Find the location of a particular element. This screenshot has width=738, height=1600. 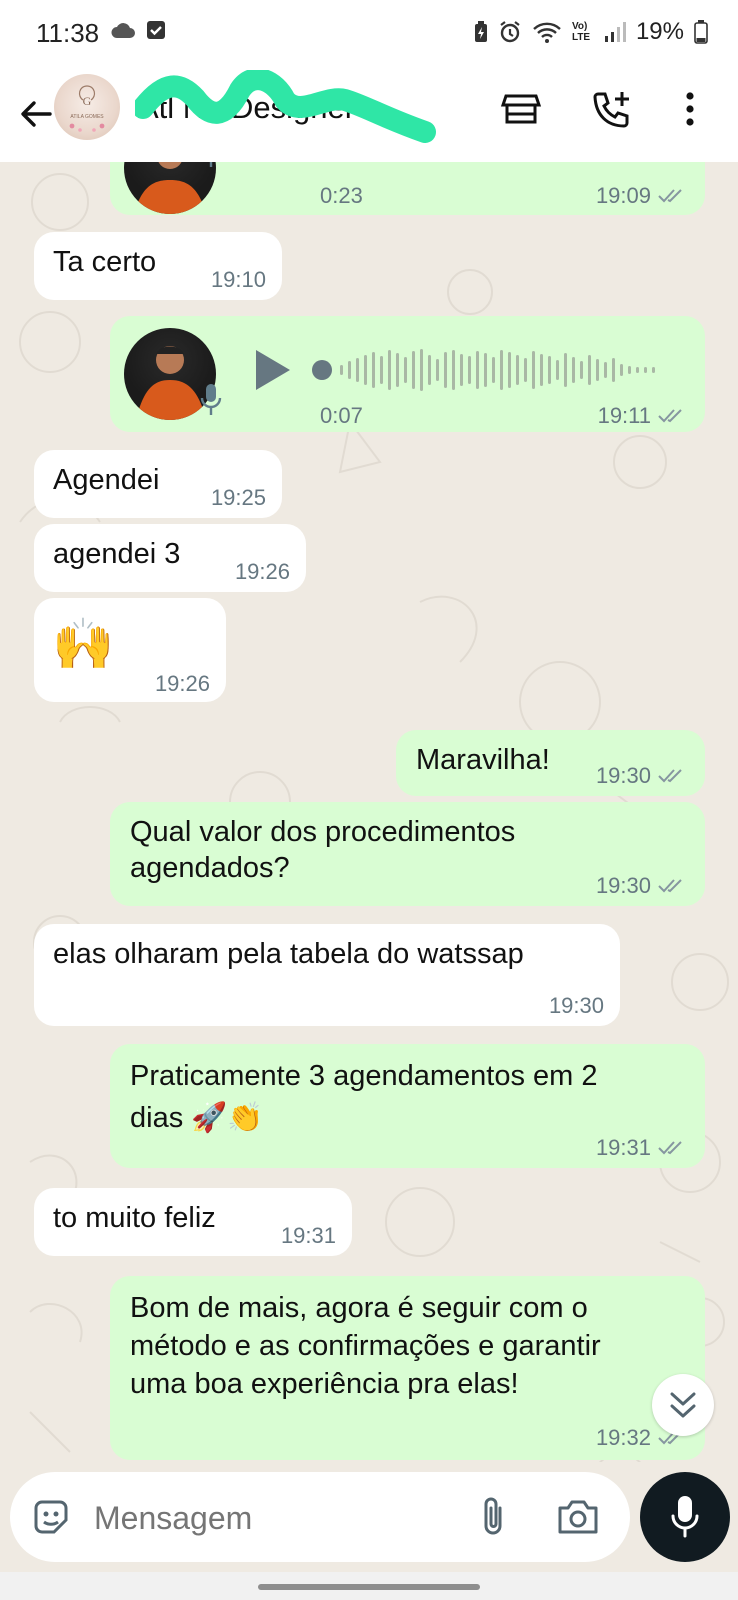

status-bar: 11:38 Vo) LTE 19% is located at coordinates (369, 35).